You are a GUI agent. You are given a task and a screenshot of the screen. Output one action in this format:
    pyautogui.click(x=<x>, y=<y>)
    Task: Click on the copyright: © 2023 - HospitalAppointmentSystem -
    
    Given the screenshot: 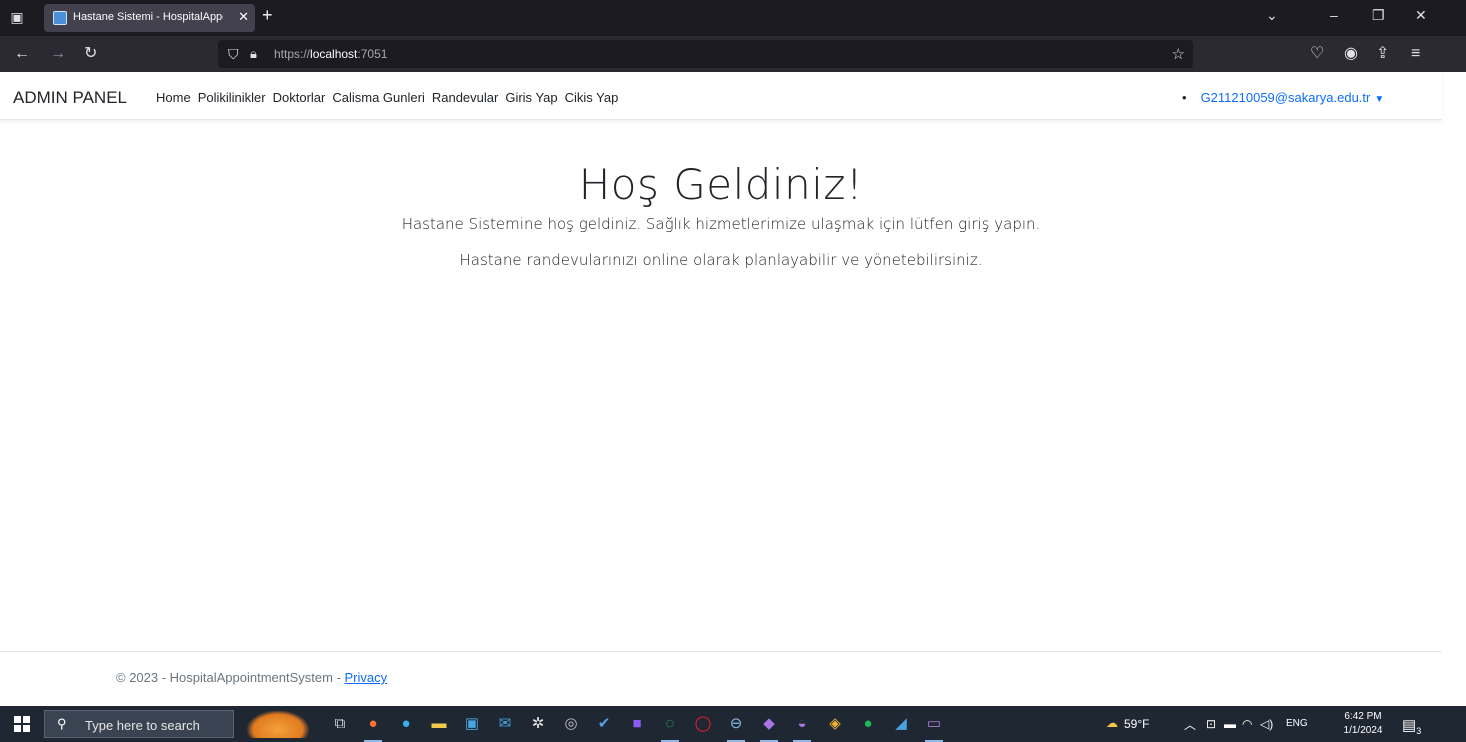 What is the action you would take?
    pyautogui.click(x=230, y=677)
    